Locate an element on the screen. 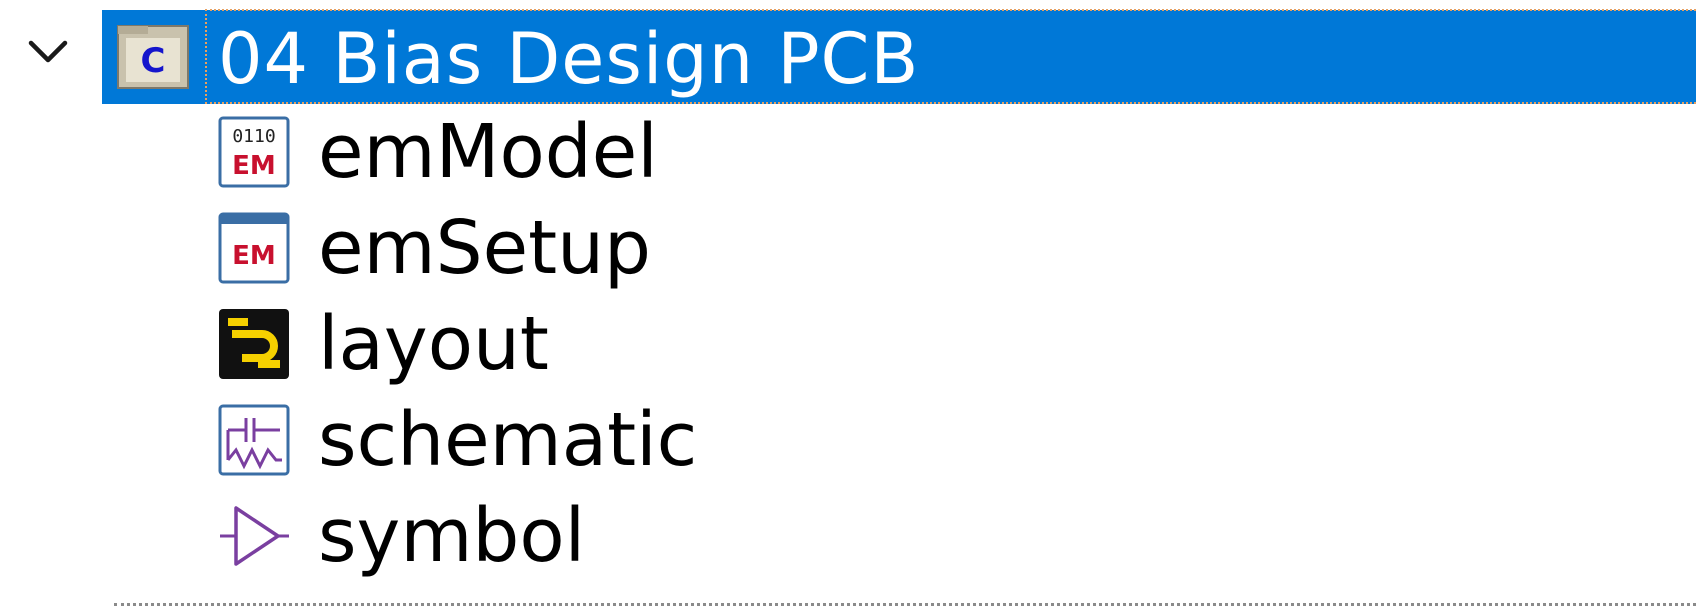 This screenshot has width=1696, height=608. chevron-down-icon is located at coordinates (48, 52).